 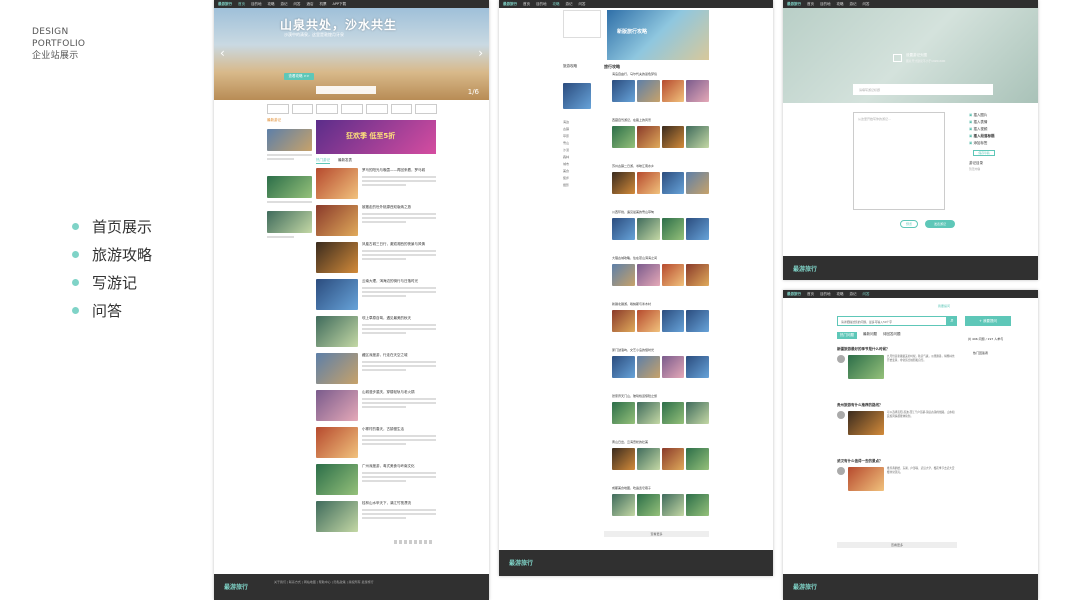 What do you see at coordinates (345, 161) in the screenshot?
I see `tab-new: 最新发表` at bounding box center [345, 161].